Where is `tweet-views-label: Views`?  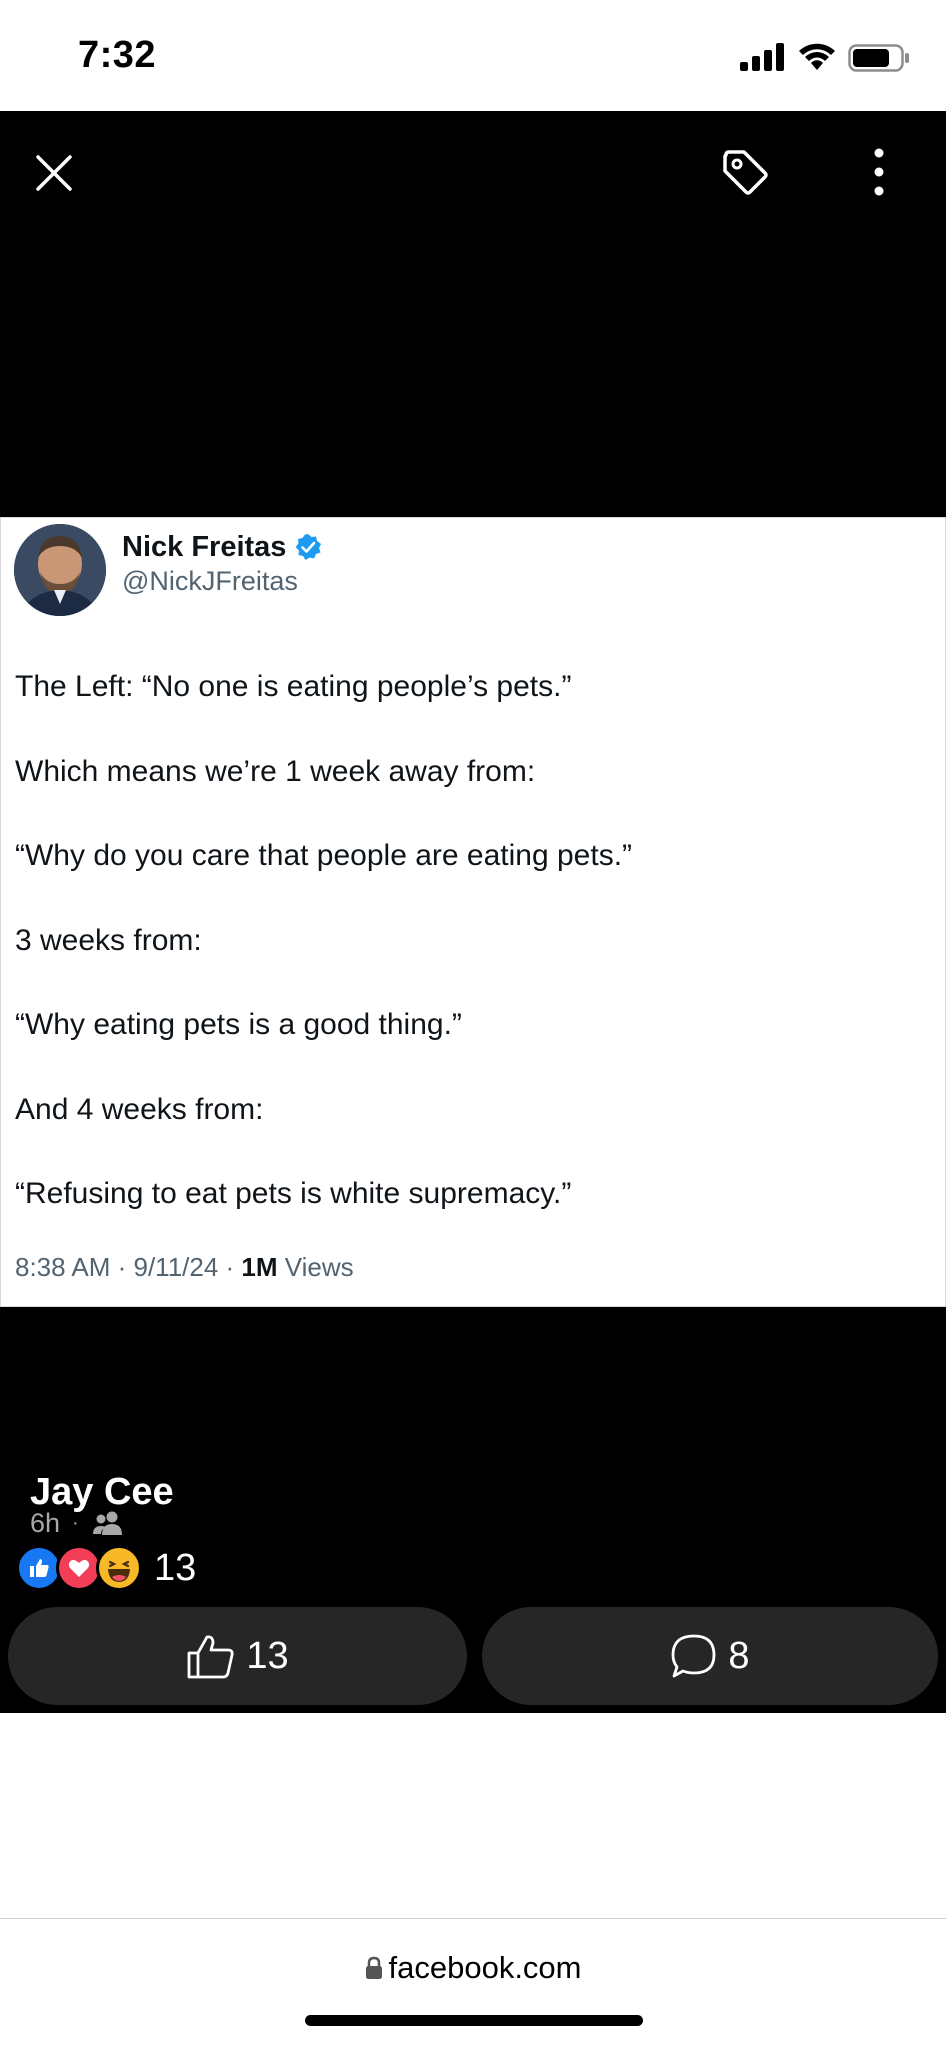 tweet-views-label: Views is located at coordinates (315, 1267).